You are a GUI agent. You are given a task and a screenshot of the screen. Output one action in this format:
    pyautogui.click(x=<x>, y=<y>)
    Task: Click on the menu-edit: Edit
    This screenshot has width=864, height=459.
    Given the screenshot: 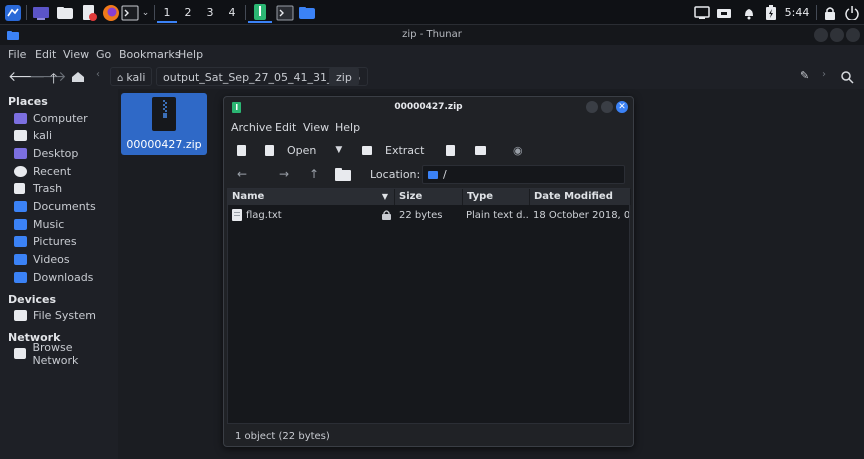 What is the action you would take?
    pyautogui.click(x=45, y=54)
    